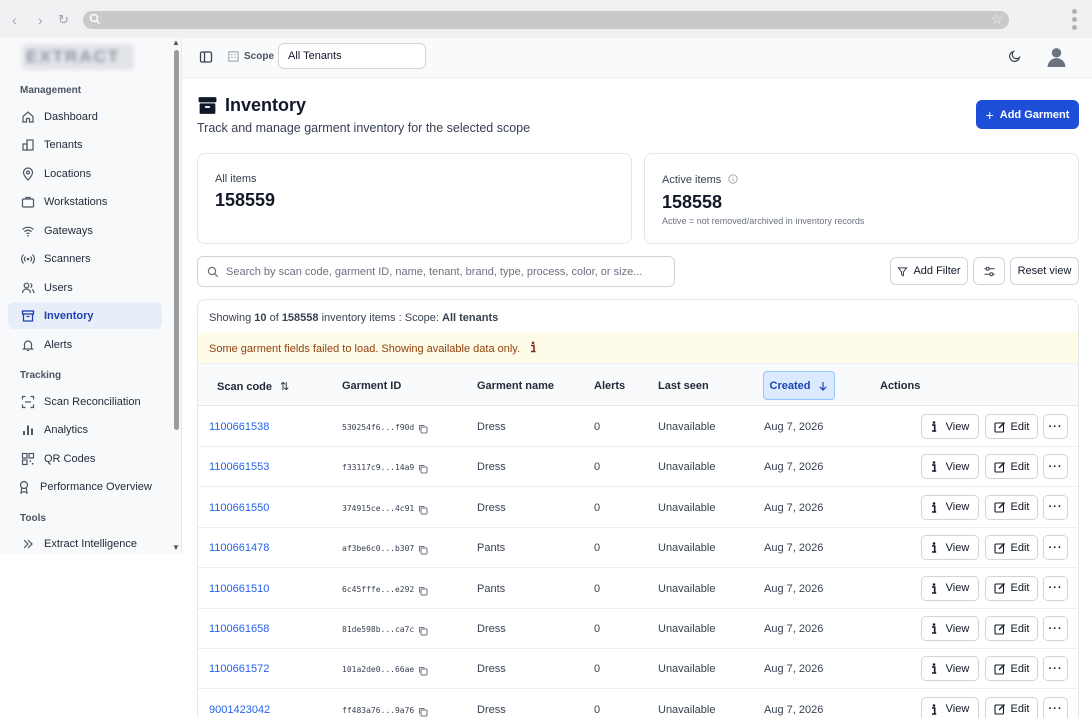  Describe the element at coordinates (206, 58) in the screenshot. I see `sidebar-toggle-icon` at that location.